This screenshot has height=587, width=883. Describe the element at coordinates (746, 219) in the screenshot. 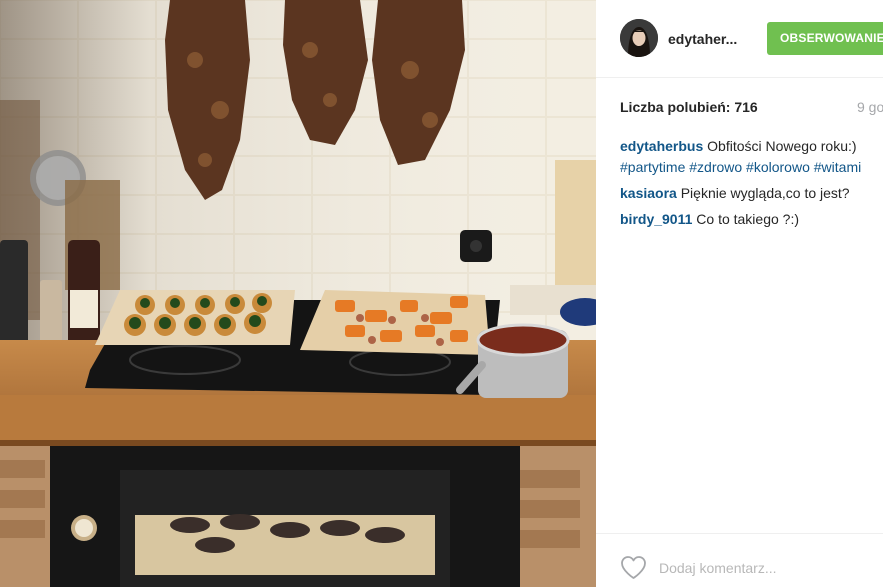

I see `comment-text: Co to takiego ?:)` at that location.